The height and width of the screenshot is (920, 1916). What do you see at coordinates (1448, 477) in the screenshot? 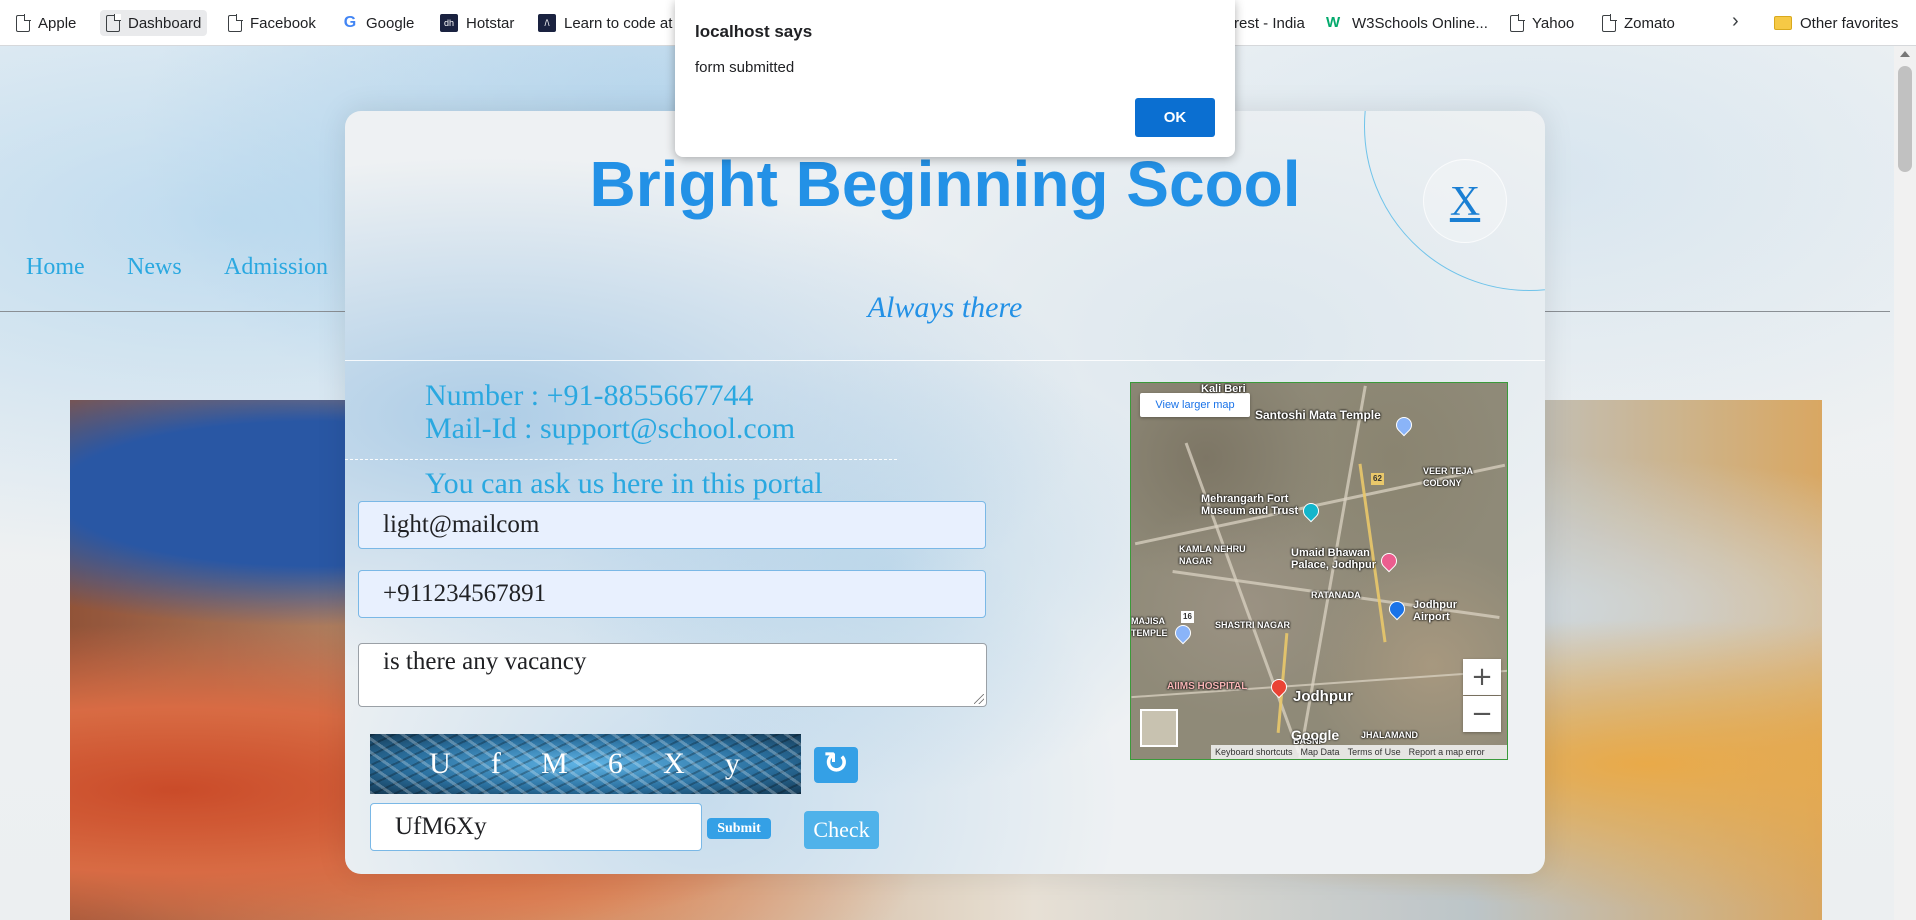
I see `map-label: VEER TEJA COLONY` at bounding box center [1448, 477].